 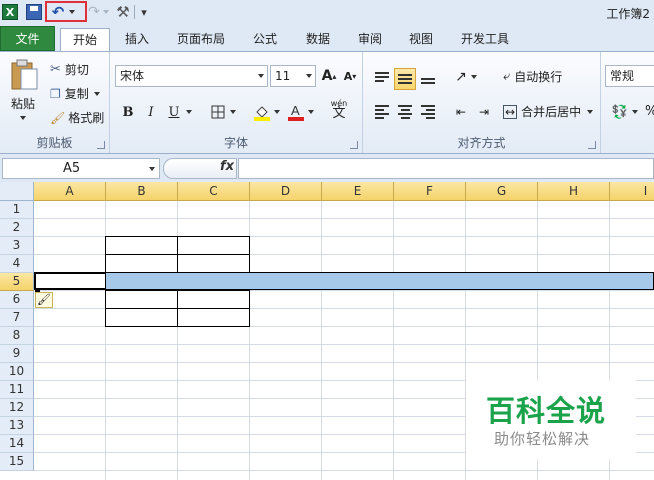 What do you see at coordinates (72, 12) in the screenshot?
I see `undo-dropdown-icon` at bounding box center [72, 12].